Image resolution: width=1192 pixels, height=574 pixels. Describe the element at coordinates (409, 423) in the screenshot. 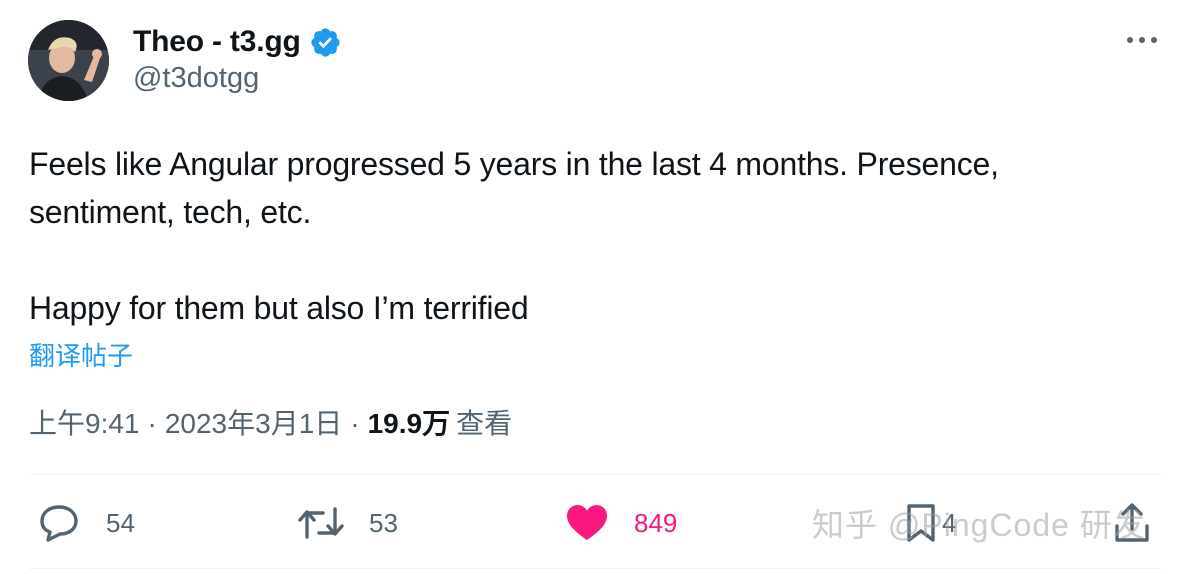

I see `views-count: 19.9万` at that location.